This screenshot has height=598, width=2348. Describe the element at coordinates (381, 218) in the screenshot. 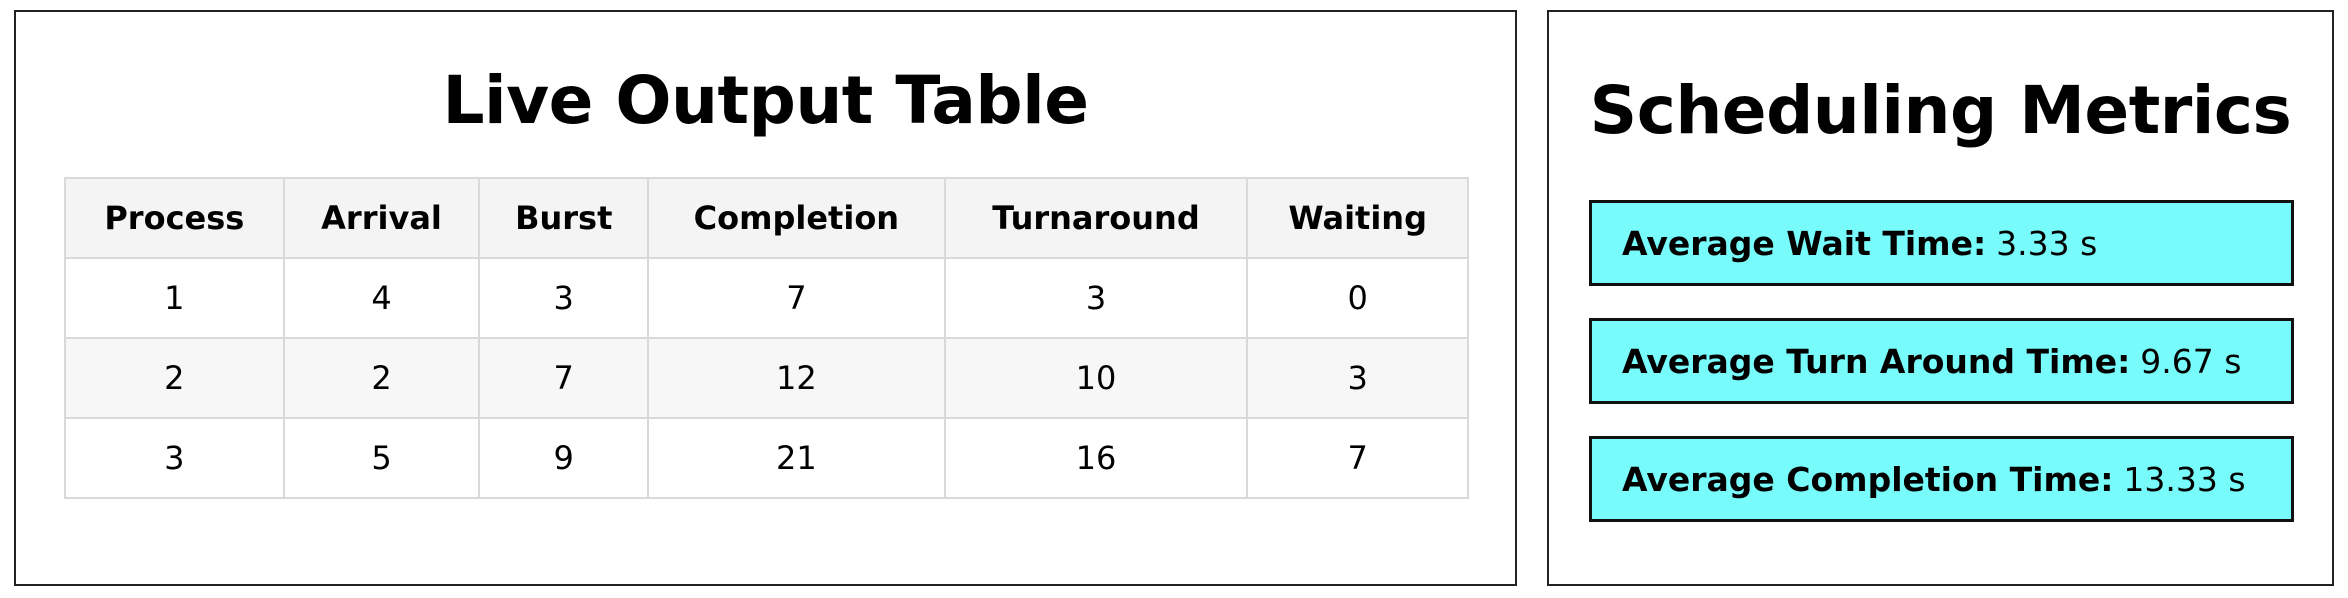

I see `column-header-arrival: Arrival` at that location.